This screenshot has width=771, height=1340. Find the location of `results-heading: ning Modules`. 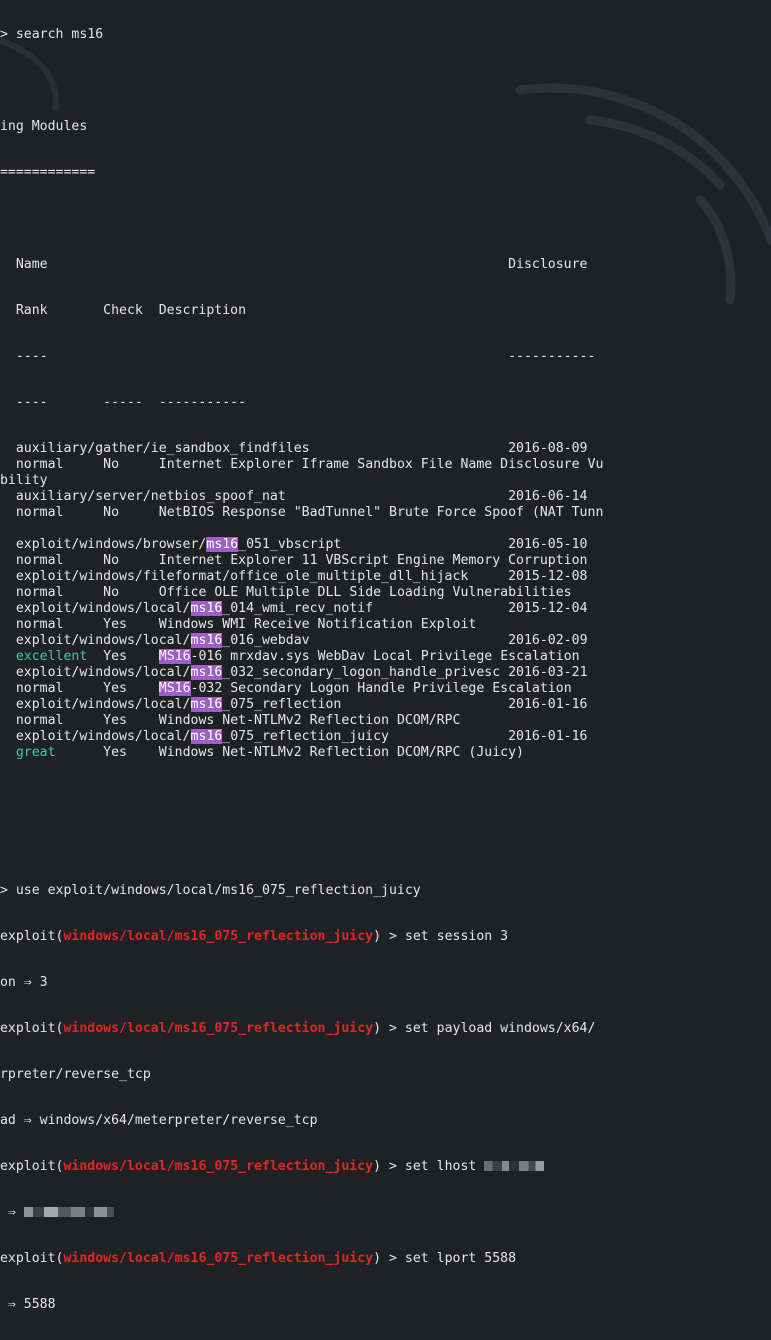

results-heading: ning Modules is located at coordinates (44, 126).